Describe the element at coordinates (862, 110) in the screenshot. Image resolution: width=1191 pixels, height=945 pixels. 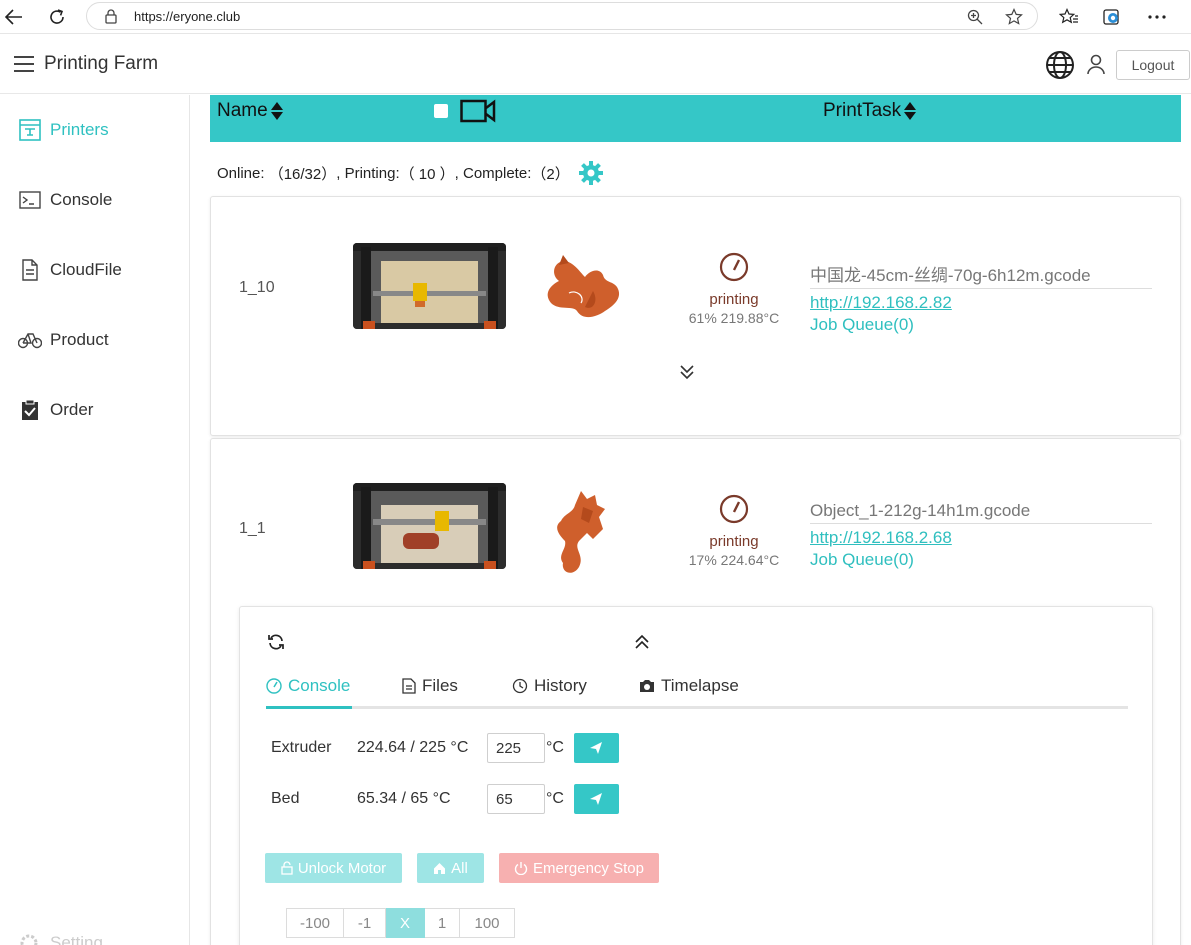
I see `column-printtask-label: PrintTask` at that location.